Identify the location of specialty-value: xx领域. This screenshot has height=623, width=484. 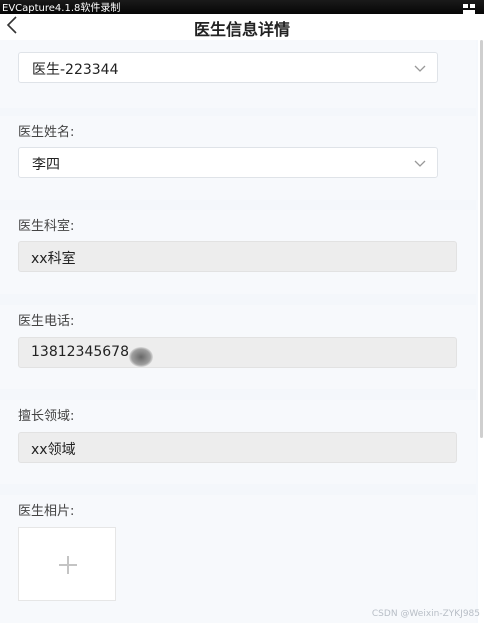
(53, 450).